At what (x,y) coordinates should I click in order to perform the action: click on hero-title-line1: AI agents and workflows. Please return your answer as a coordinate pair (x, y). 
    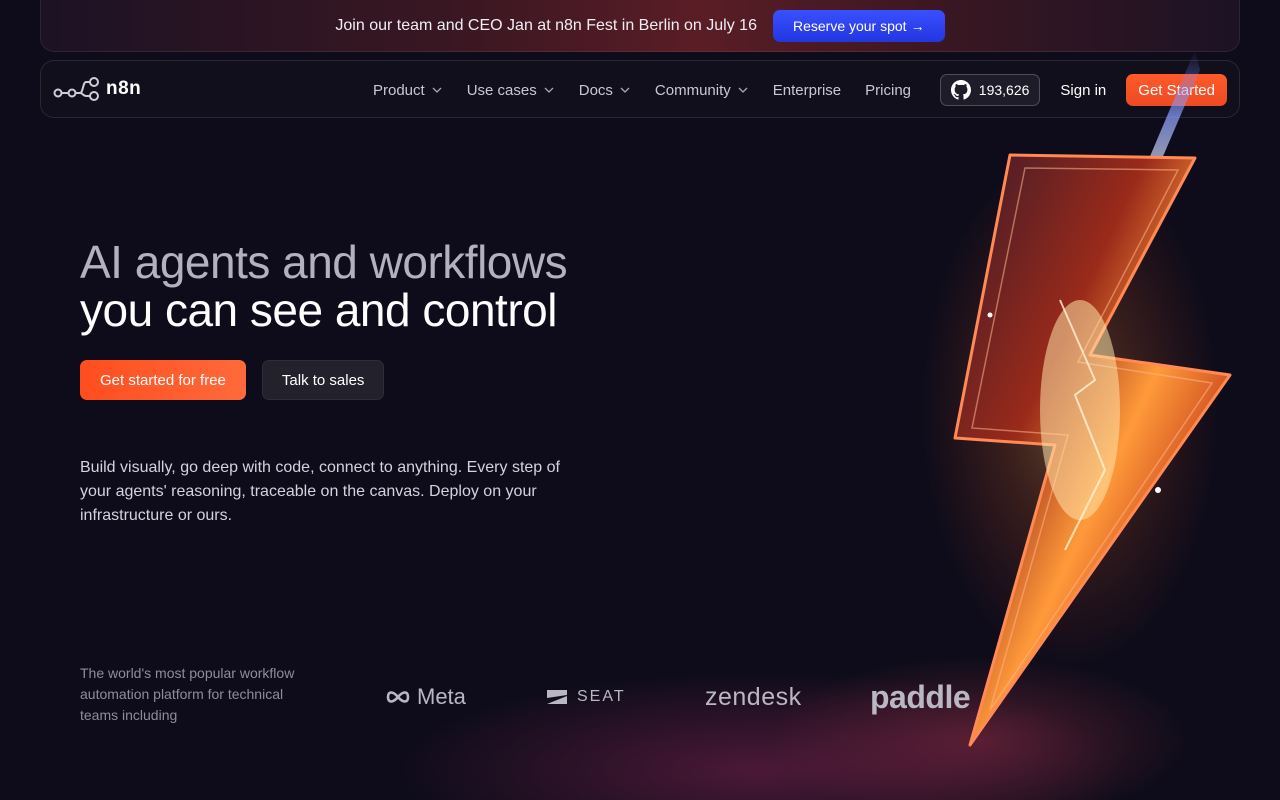
    Looking at the image, I should click on (324, 262).